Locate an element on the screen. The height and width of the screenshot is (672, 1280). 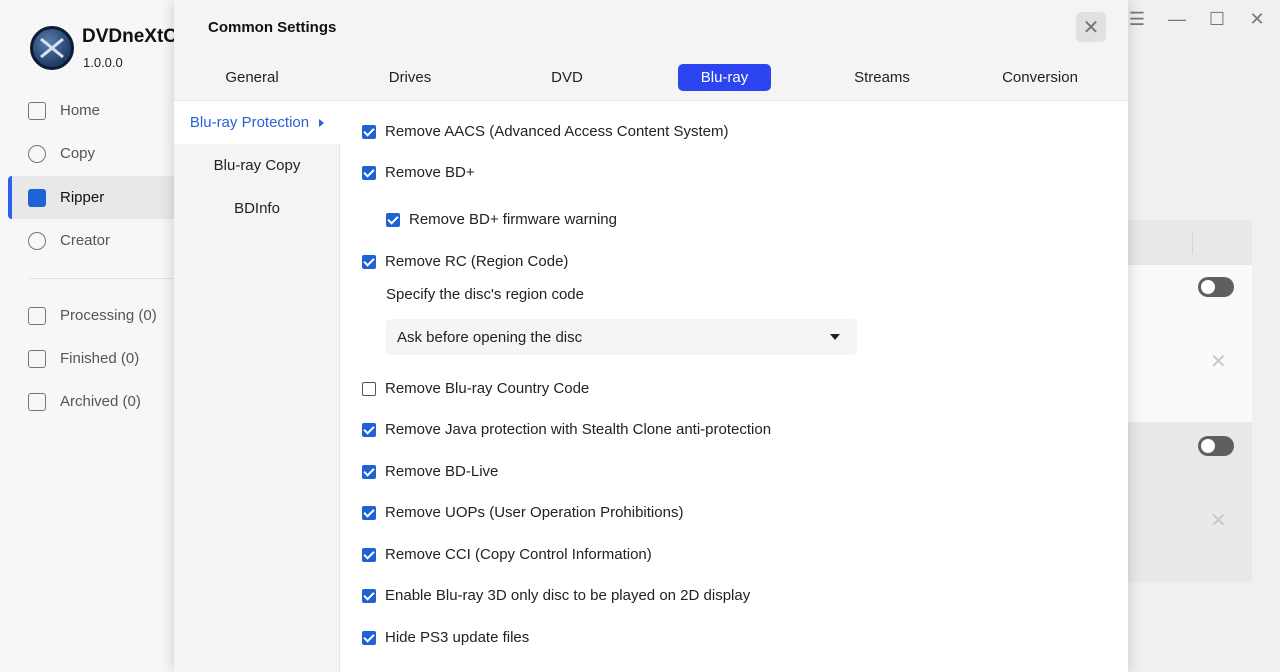
region-code-label: Specify the disc's region code is located at coordinates (485, 294).